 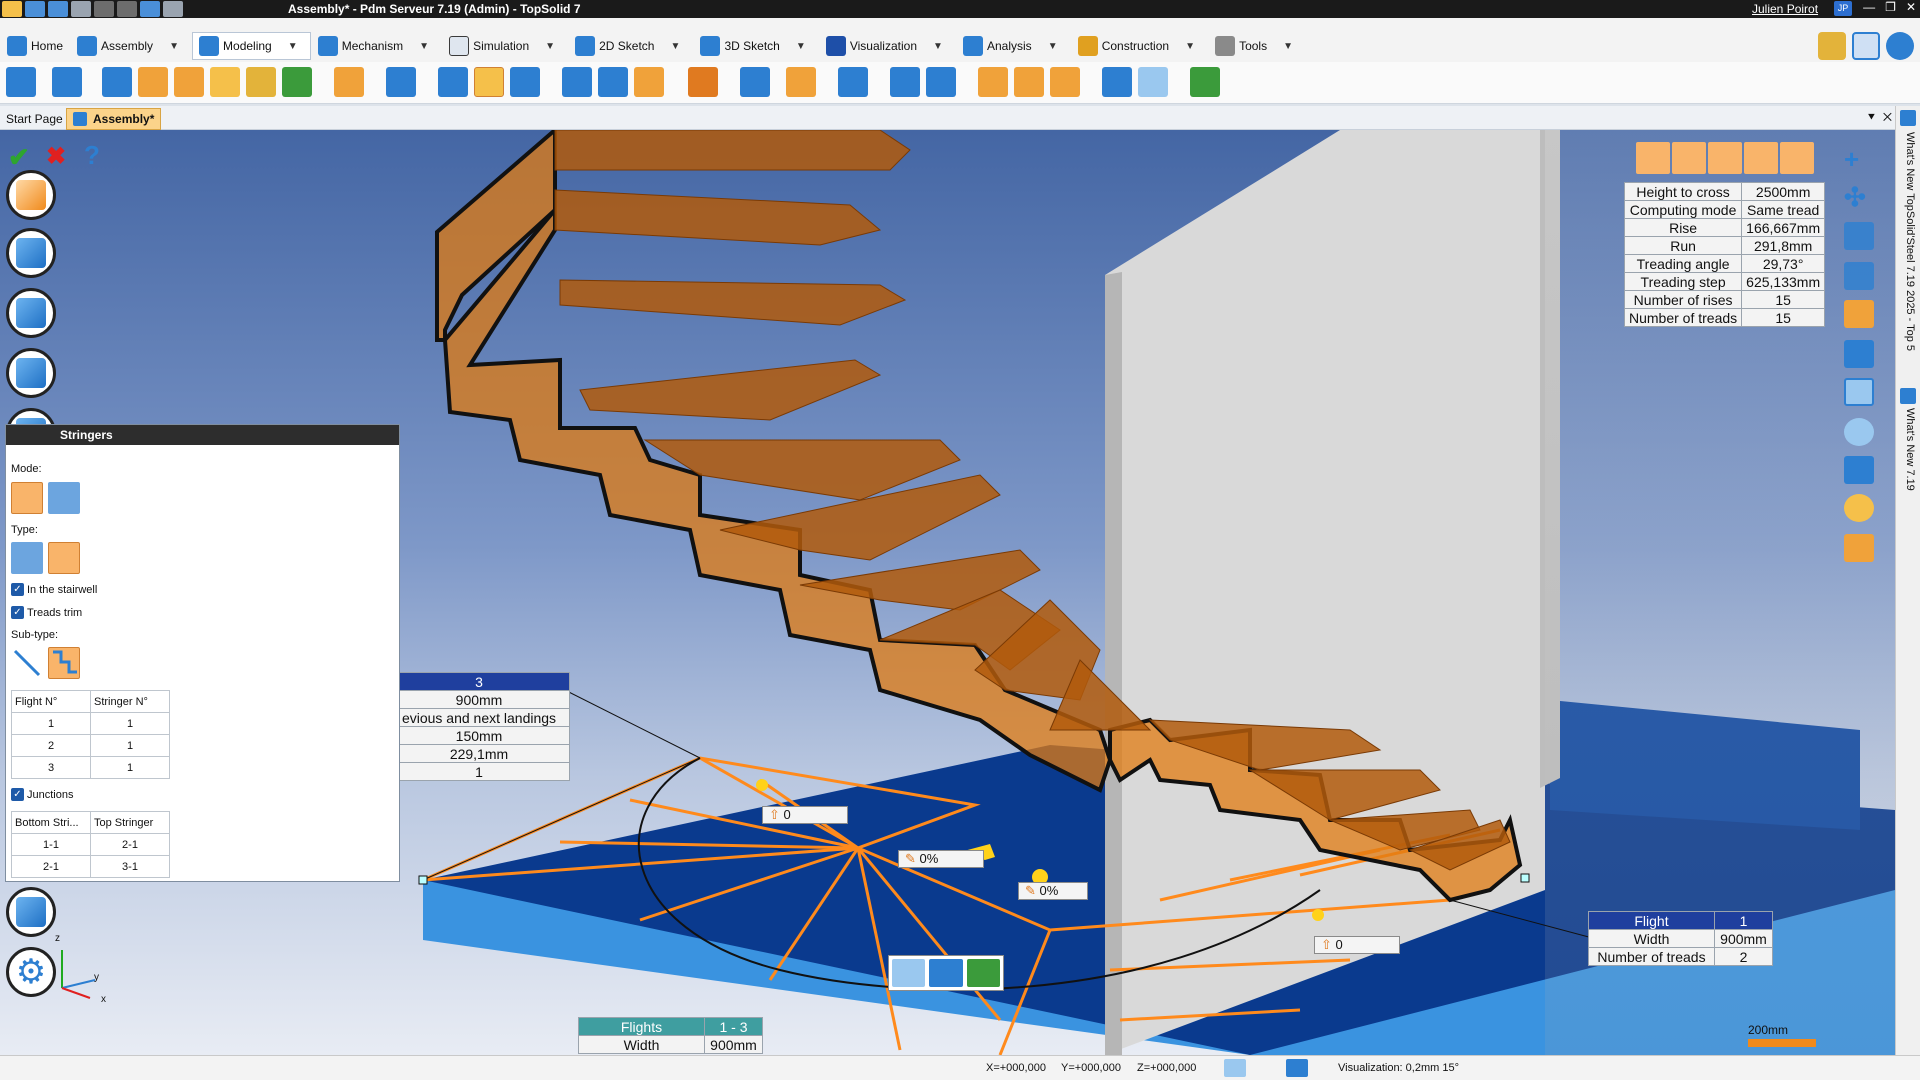 What do you see at coordinates (1053, 891) in the screenshot?
I see `percent-tag-2: ✎ 0%` at bounding box center [1053, 891].